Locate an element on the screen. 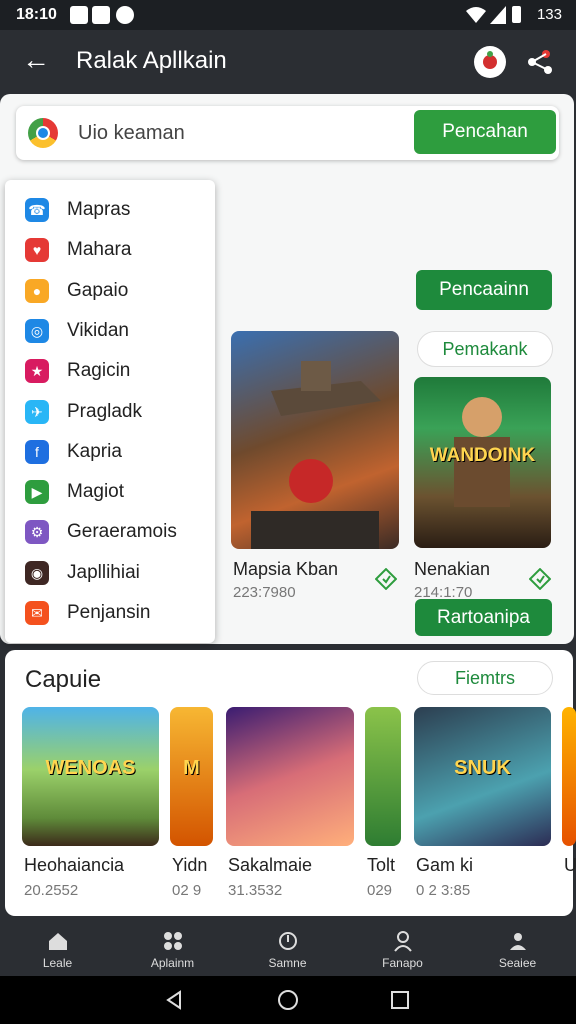  game-cover: WANDOINK is located at coordinates (482, 462).